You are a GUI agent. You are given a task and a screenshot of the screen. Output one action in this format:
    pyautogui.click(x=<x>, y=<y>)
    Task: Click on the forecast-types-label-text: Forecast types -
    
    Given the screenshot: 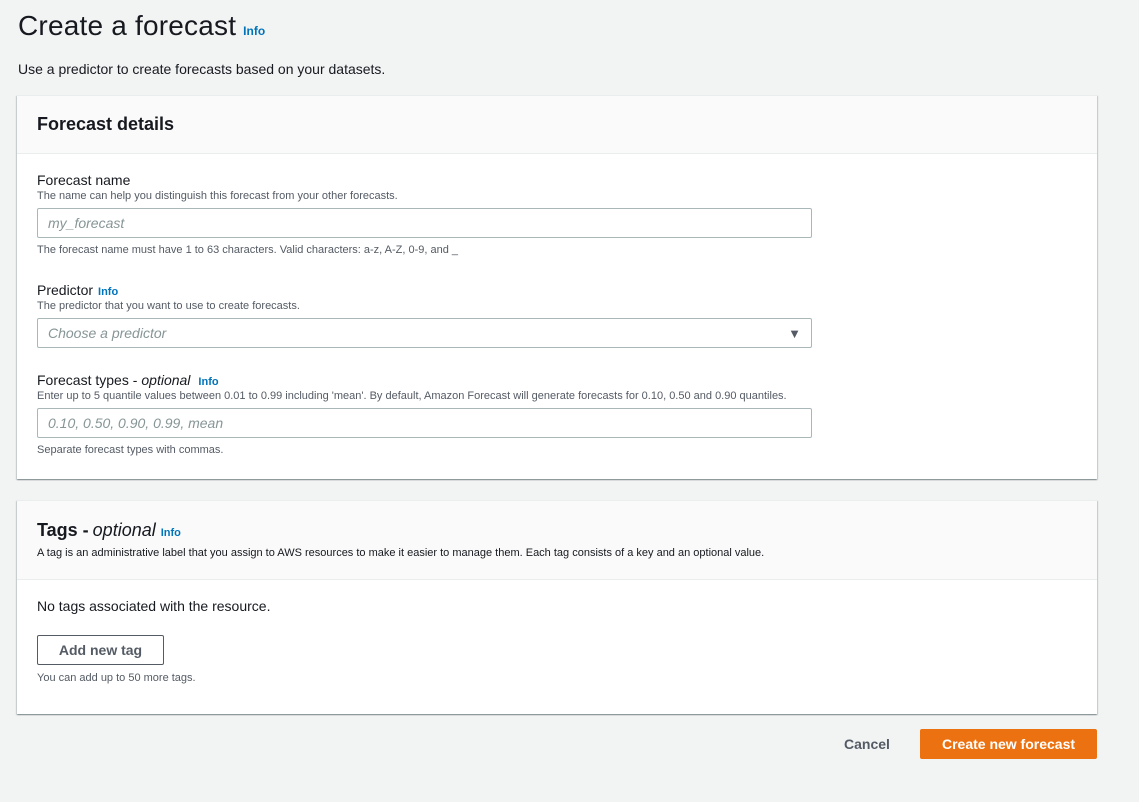 What is the action you would take?
    pyautogui.click(x=87, y=380)
    